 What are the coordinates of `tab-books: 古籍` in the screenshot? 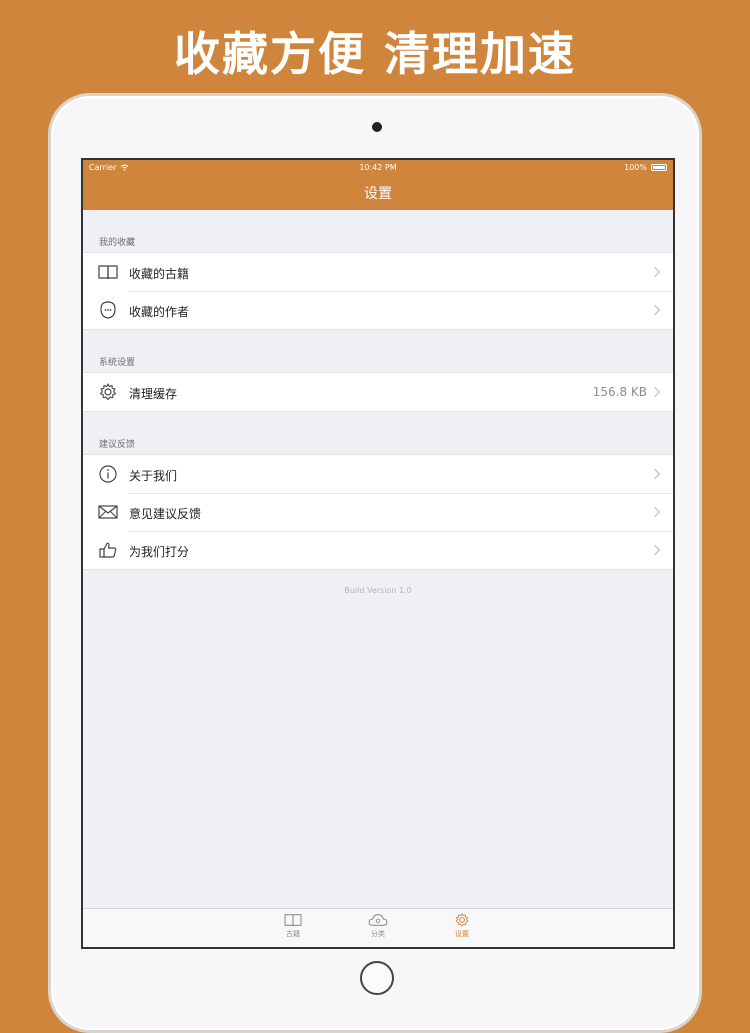 It's located at (293, 925).